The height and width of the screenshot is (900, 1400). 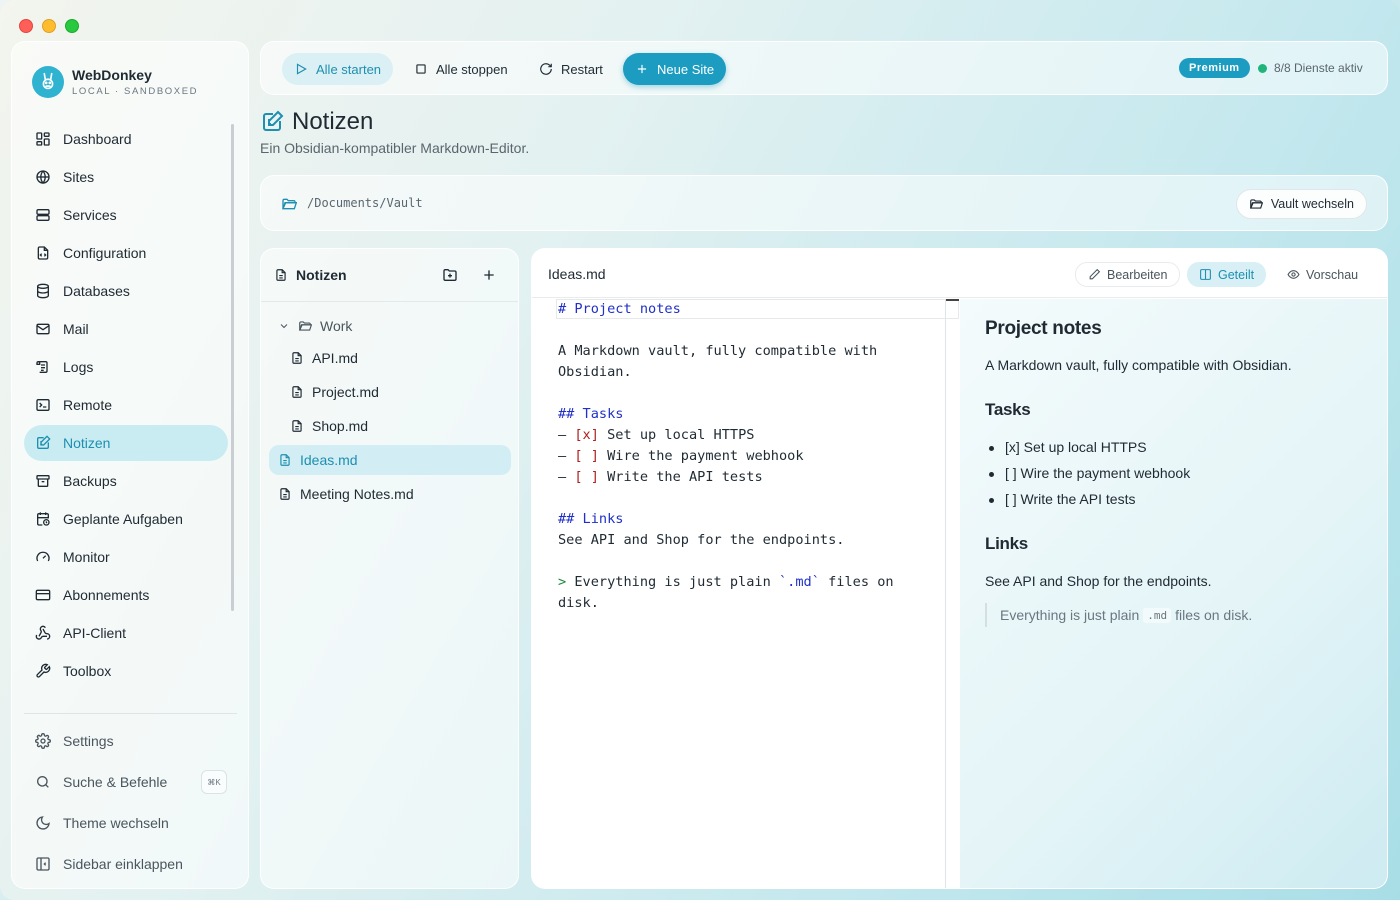 I want to click on sidebar-item-remote: Remote, so click(x=126, y=405).